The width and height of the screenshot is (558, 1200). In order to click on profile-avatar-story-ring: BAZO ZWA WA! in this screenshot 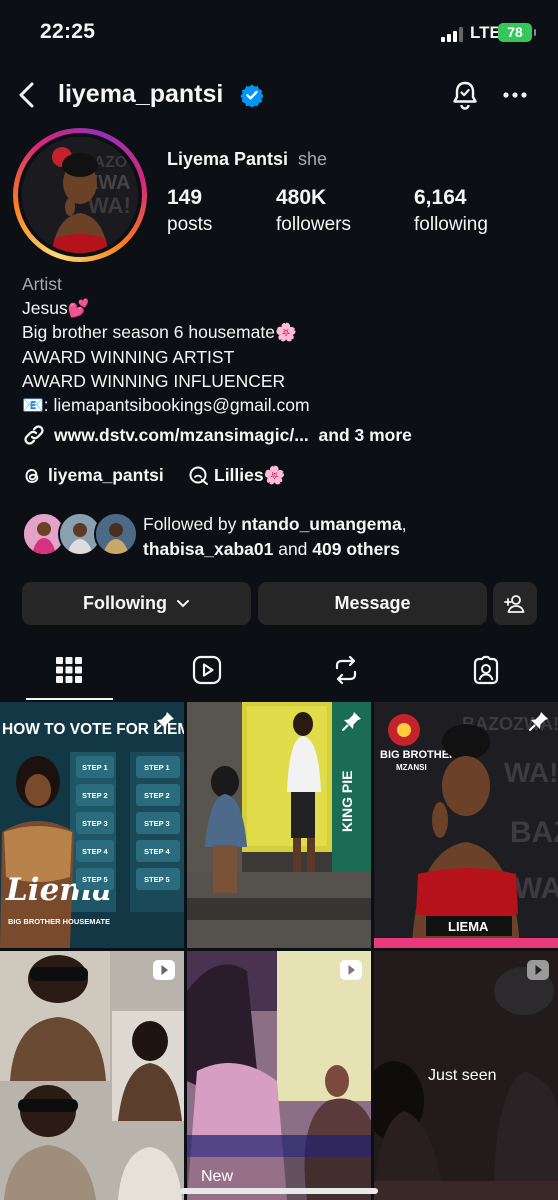, I will do `click(80, 195)`.